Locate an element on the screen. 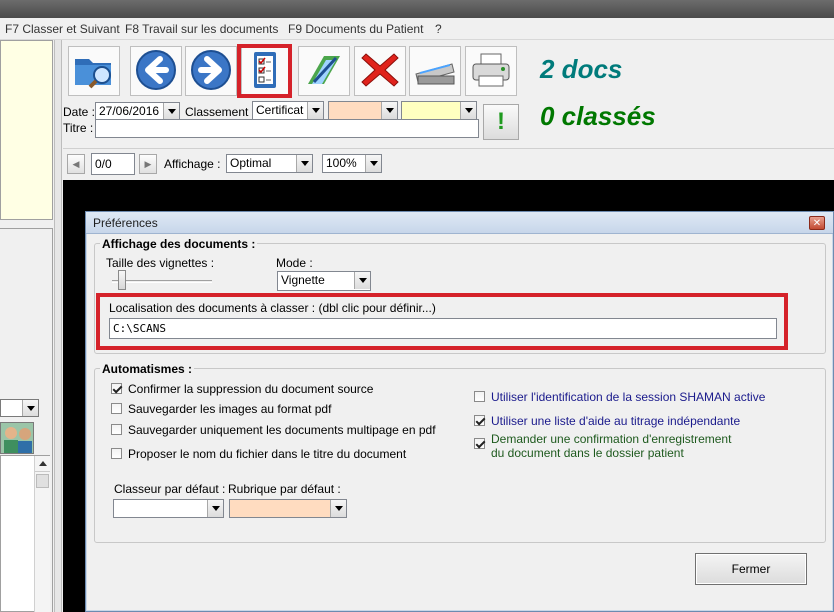 Image resolution: width=834 pixels, height=612 pixels. window-top-strip is located at coordinates (417, 9).